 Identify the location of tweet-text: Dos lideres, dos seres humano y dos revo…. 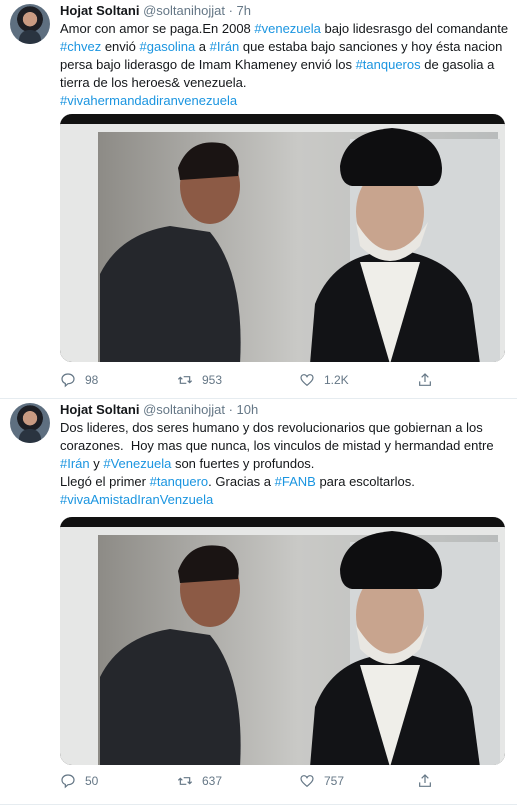
(282, 464).